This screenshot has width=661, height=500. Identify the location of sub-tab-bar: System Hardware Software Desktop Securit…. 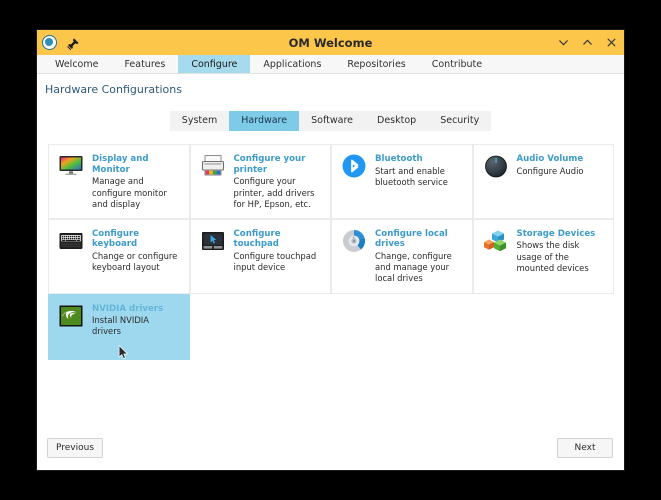
(330, 121).